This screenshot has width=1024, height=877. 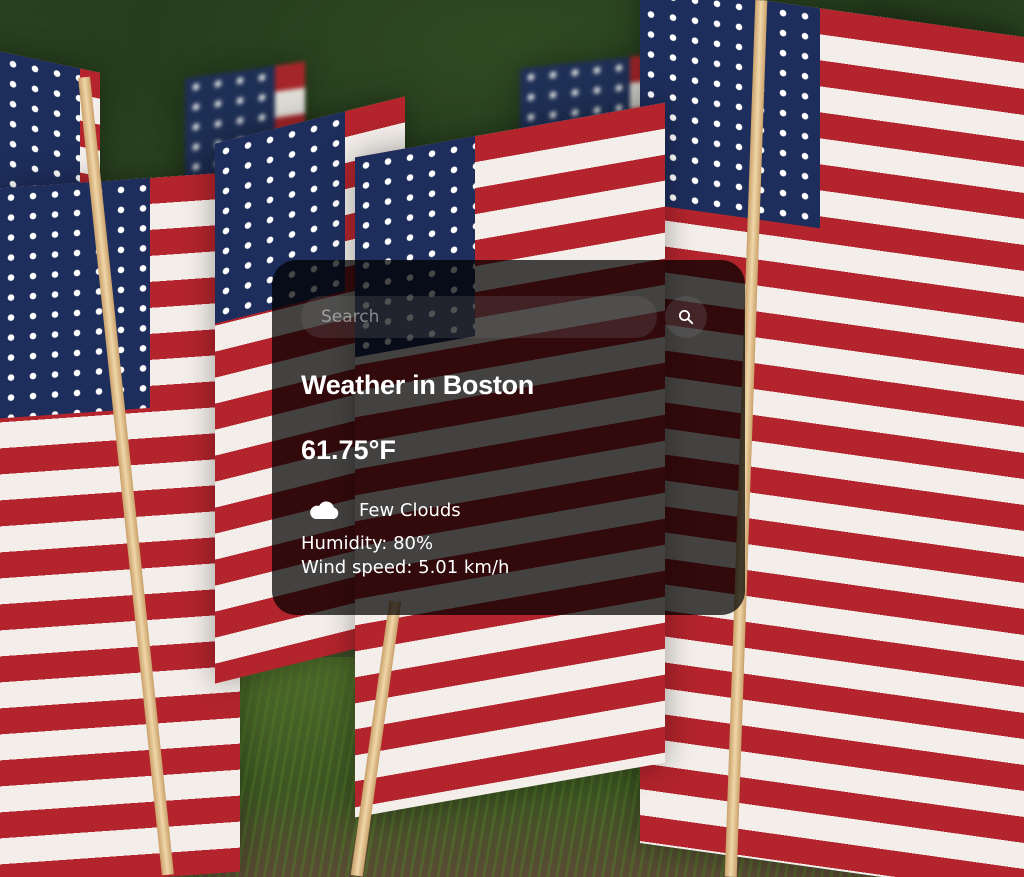 I want to click on cloud-icon, so click(x=324, y=510).